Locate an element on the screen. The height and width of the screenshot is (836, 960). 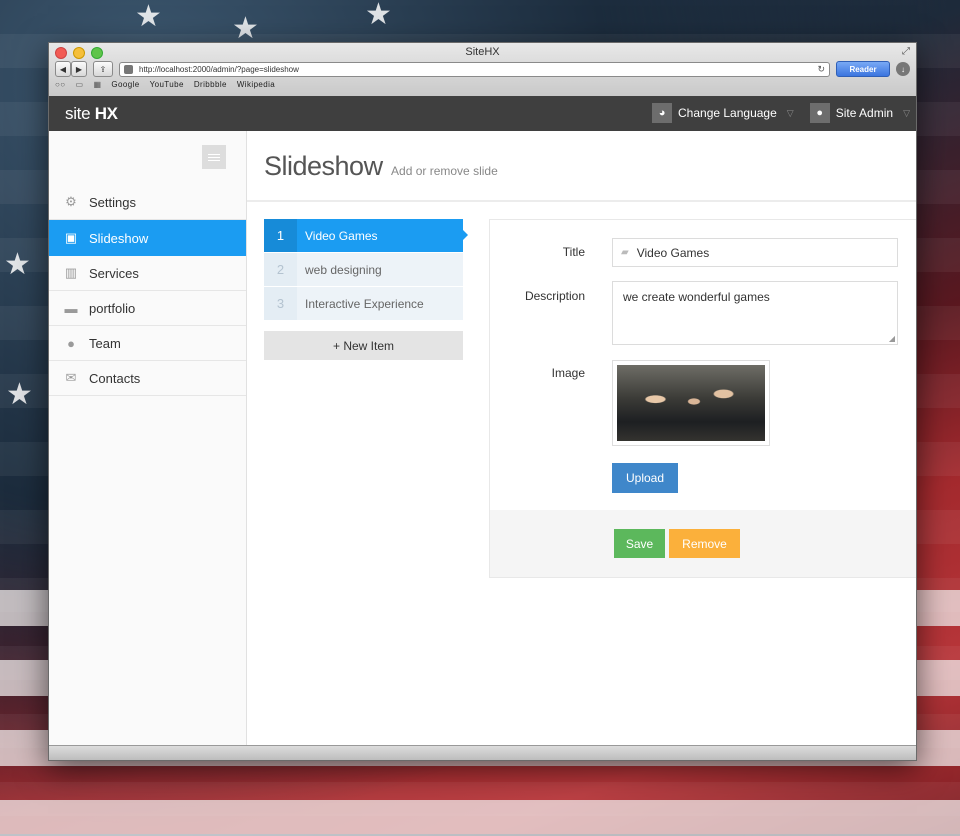
reading-list-icon: ○○ is located at coordinates (60, 84).